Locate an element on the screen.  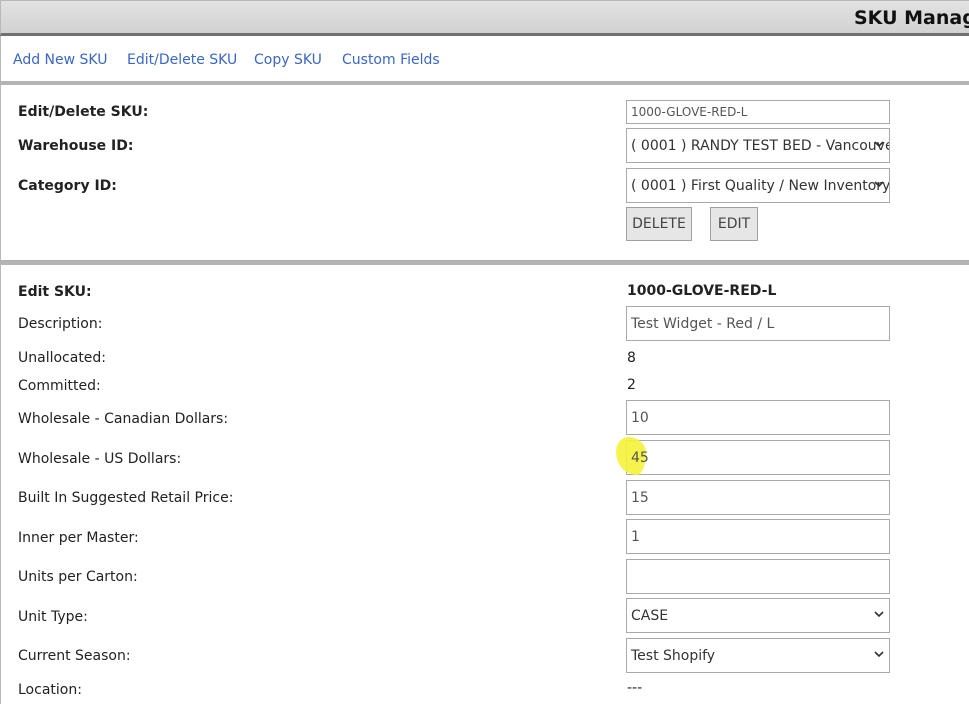
edit-sku-label: Edit SKU: is located at coordinates (55, 292).